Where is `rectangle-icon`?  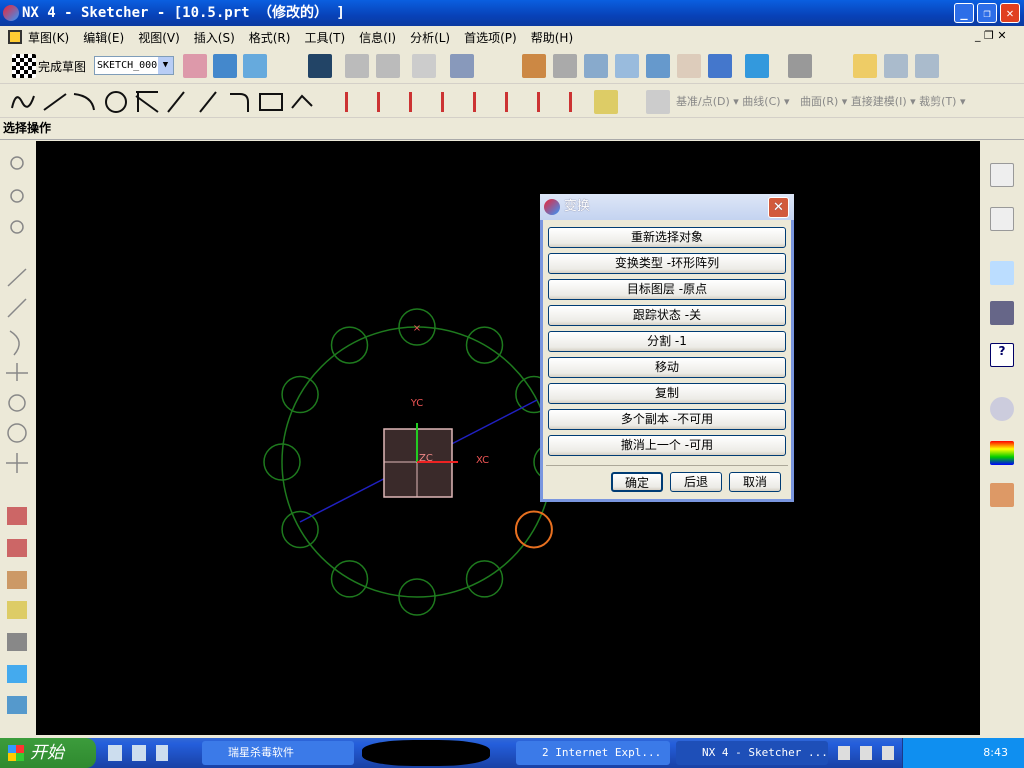 rectangle-icon is located at coordinates (271, 102).